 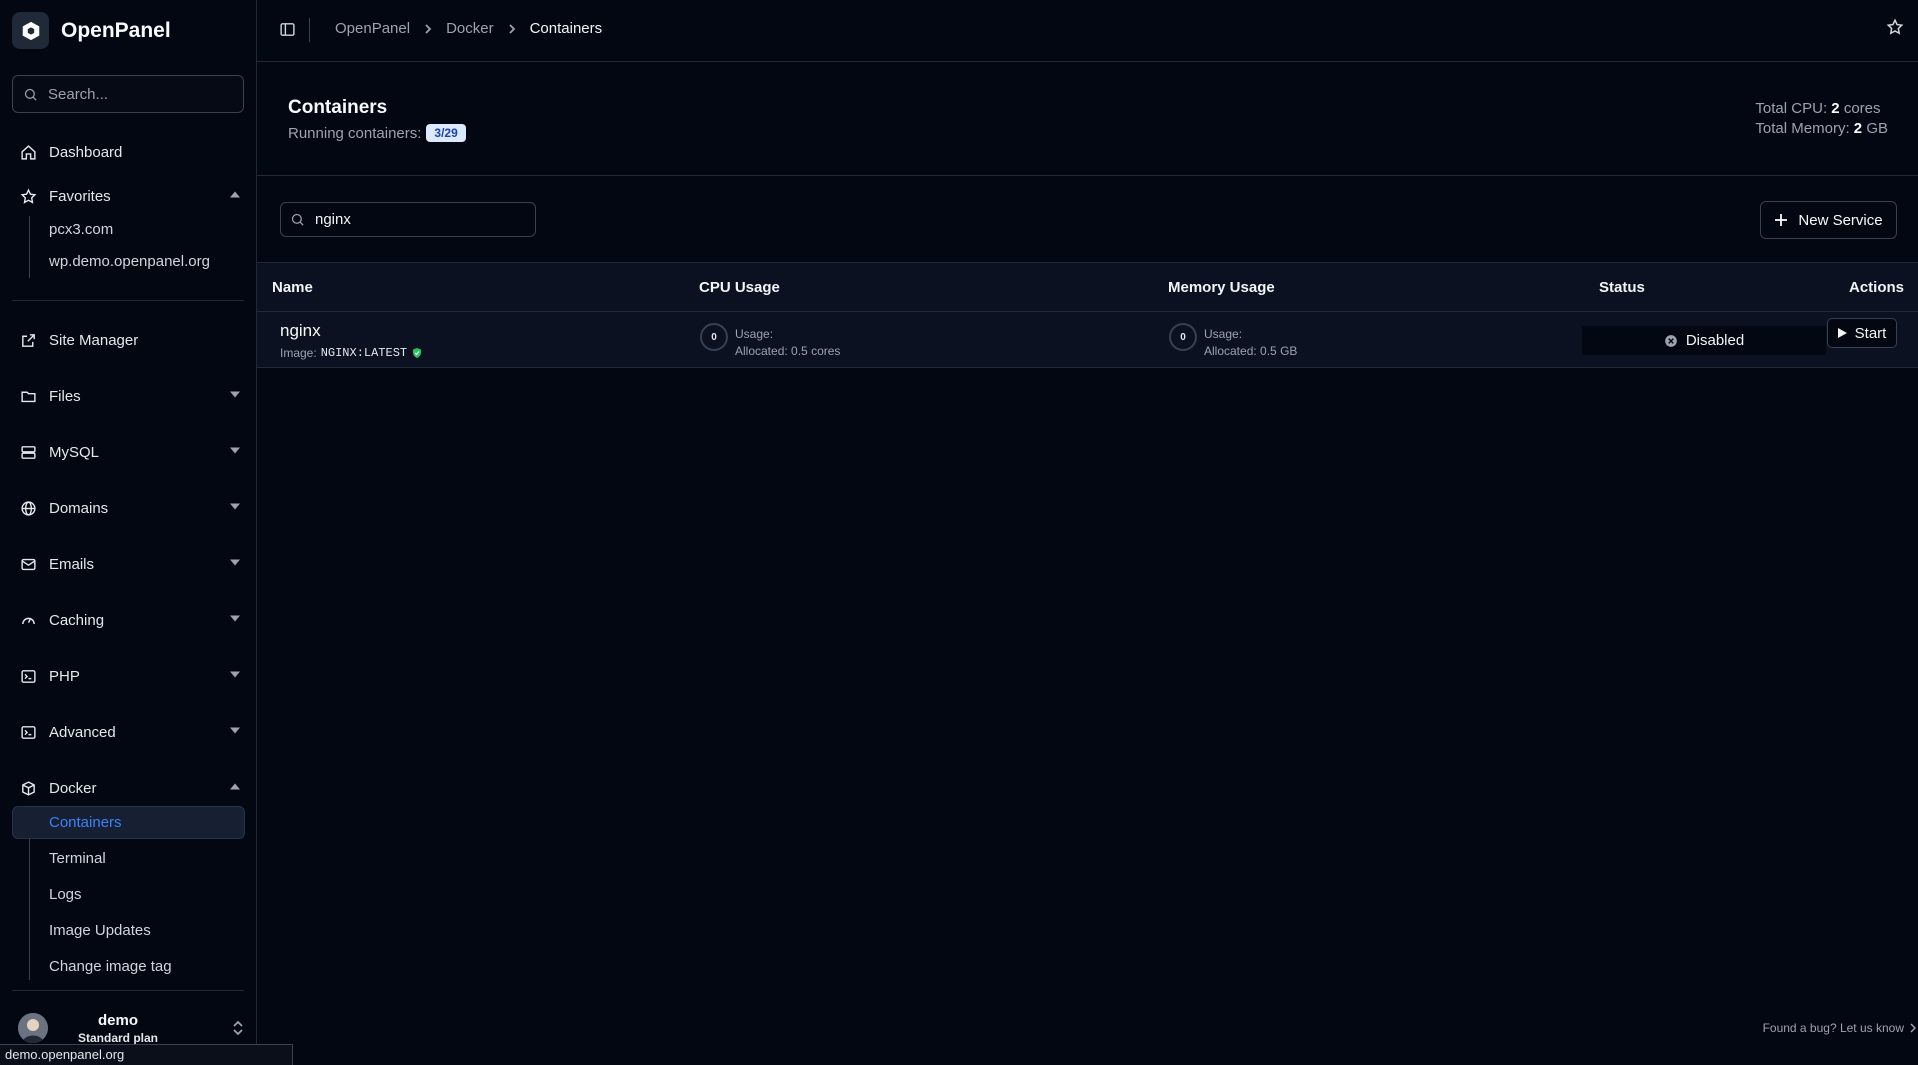 What do you see at coordinates (413, 219) in the screenshot?
I see `container-search-input` at bounding box center [413, 219].